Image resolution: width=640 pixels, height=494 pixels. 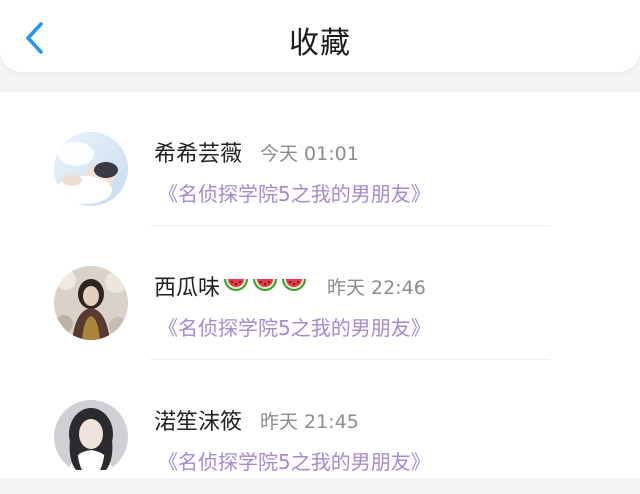 I want to click on top-bar: 收藏, so click(x=320, y=36).